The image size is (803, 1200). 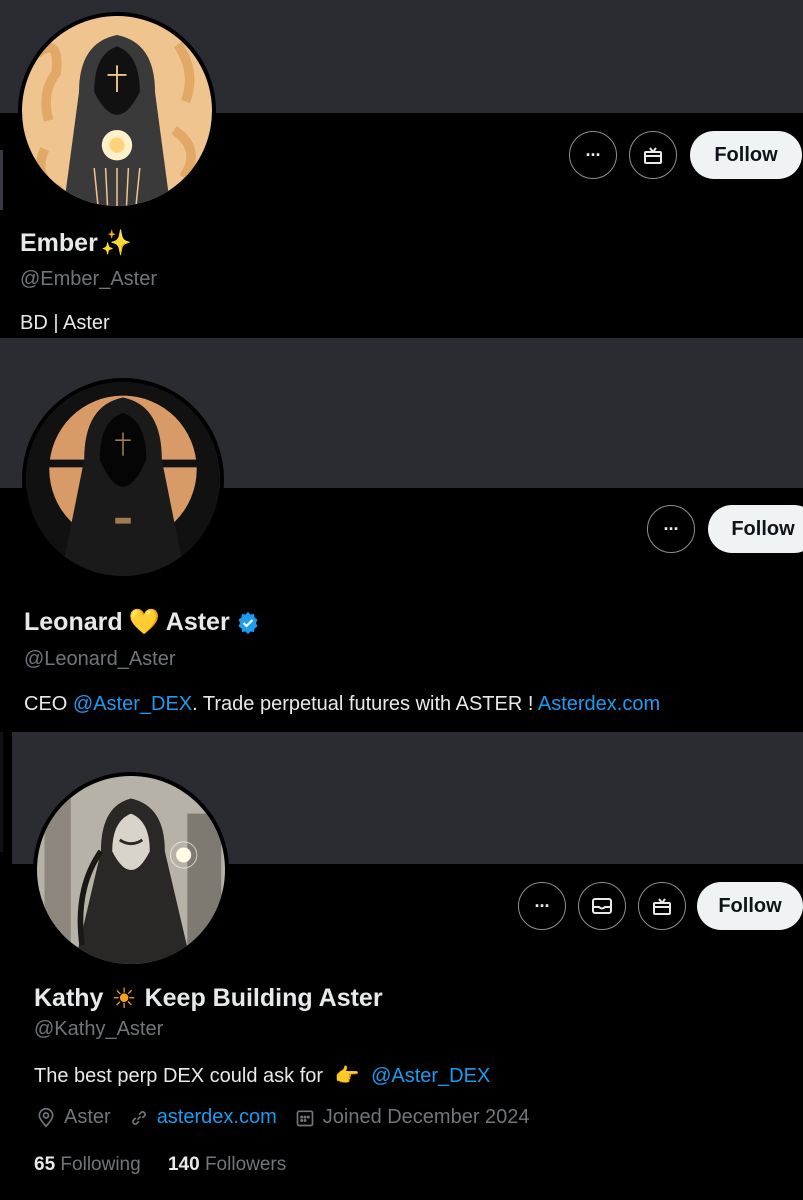 I want to click on bio: BD | Aster, so click(x=65, y=323).